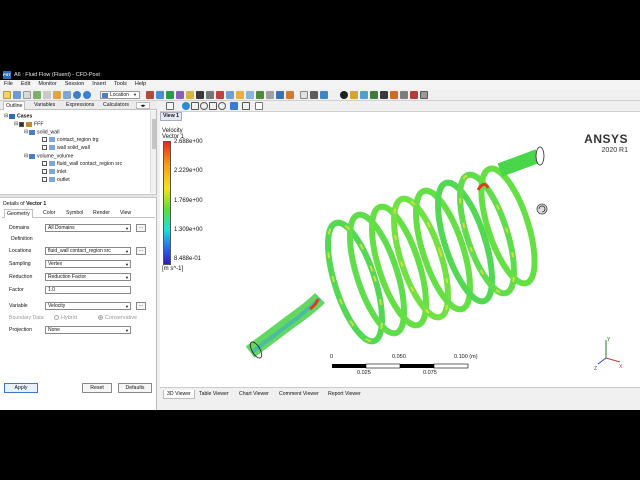 Image resolution: width=640 pixels, height=480 pixels. Describe the element at coordinates (374, 95) in the screenshot. I see `calculator-icon` at that location.